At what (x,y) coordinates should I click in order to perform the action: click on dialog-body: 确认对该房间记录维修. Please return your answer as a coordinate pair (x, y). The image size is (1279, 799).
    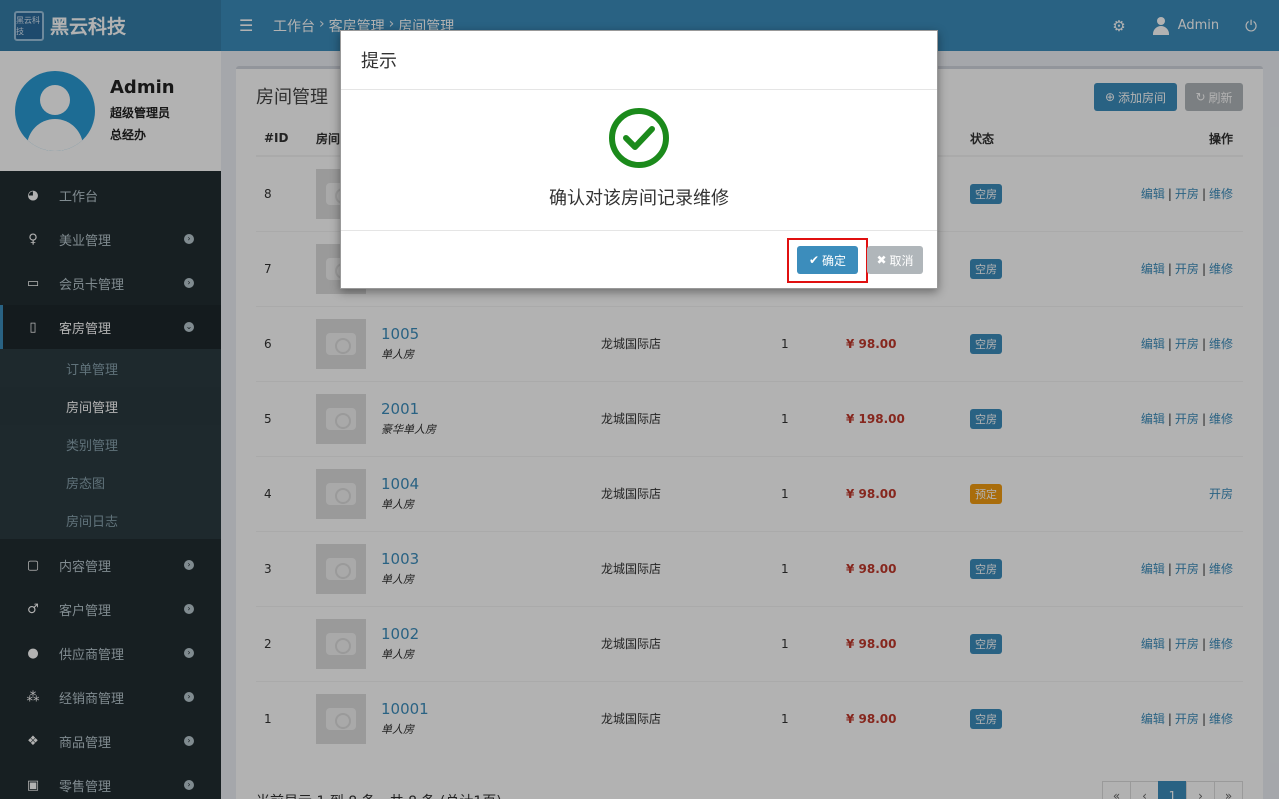
    Looking at the image, I should click on (639, 160).